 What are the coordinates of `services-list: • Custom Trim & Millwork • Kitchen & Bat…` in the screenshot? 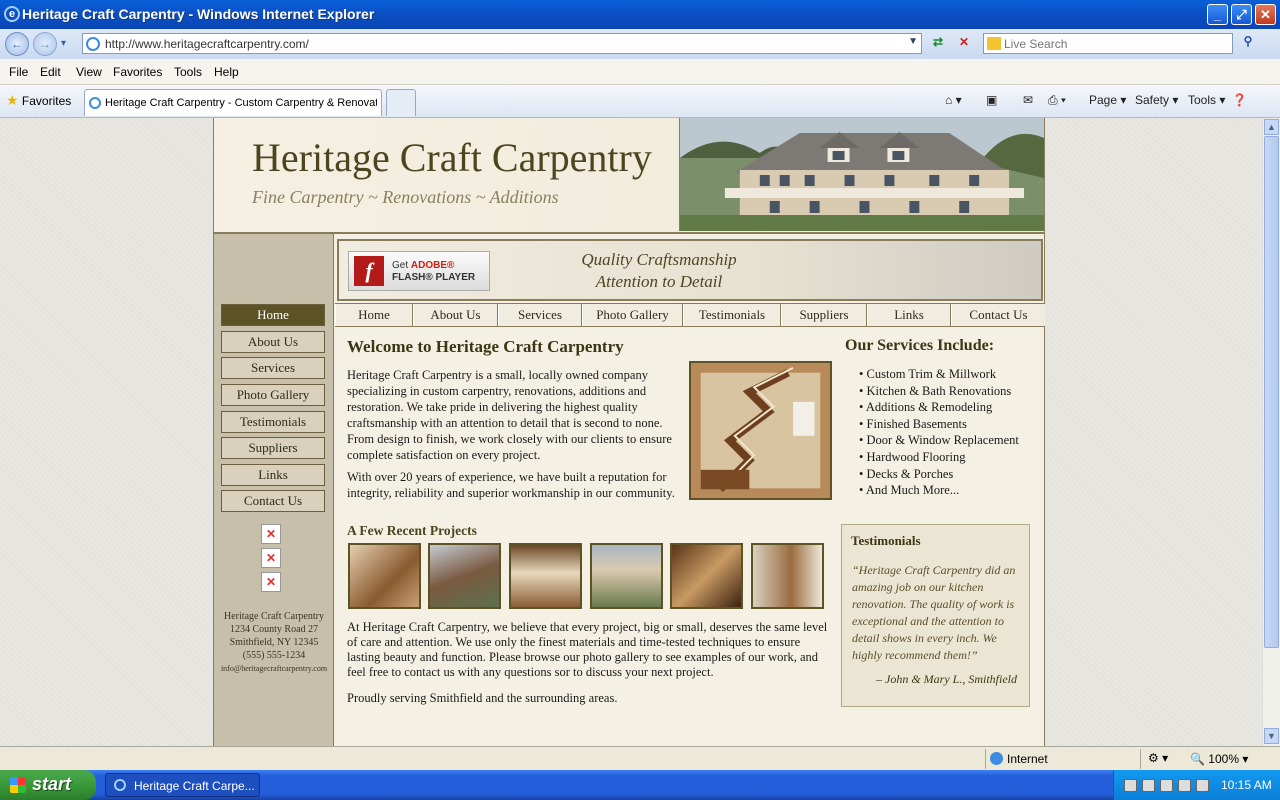 It's located at (939, 433).